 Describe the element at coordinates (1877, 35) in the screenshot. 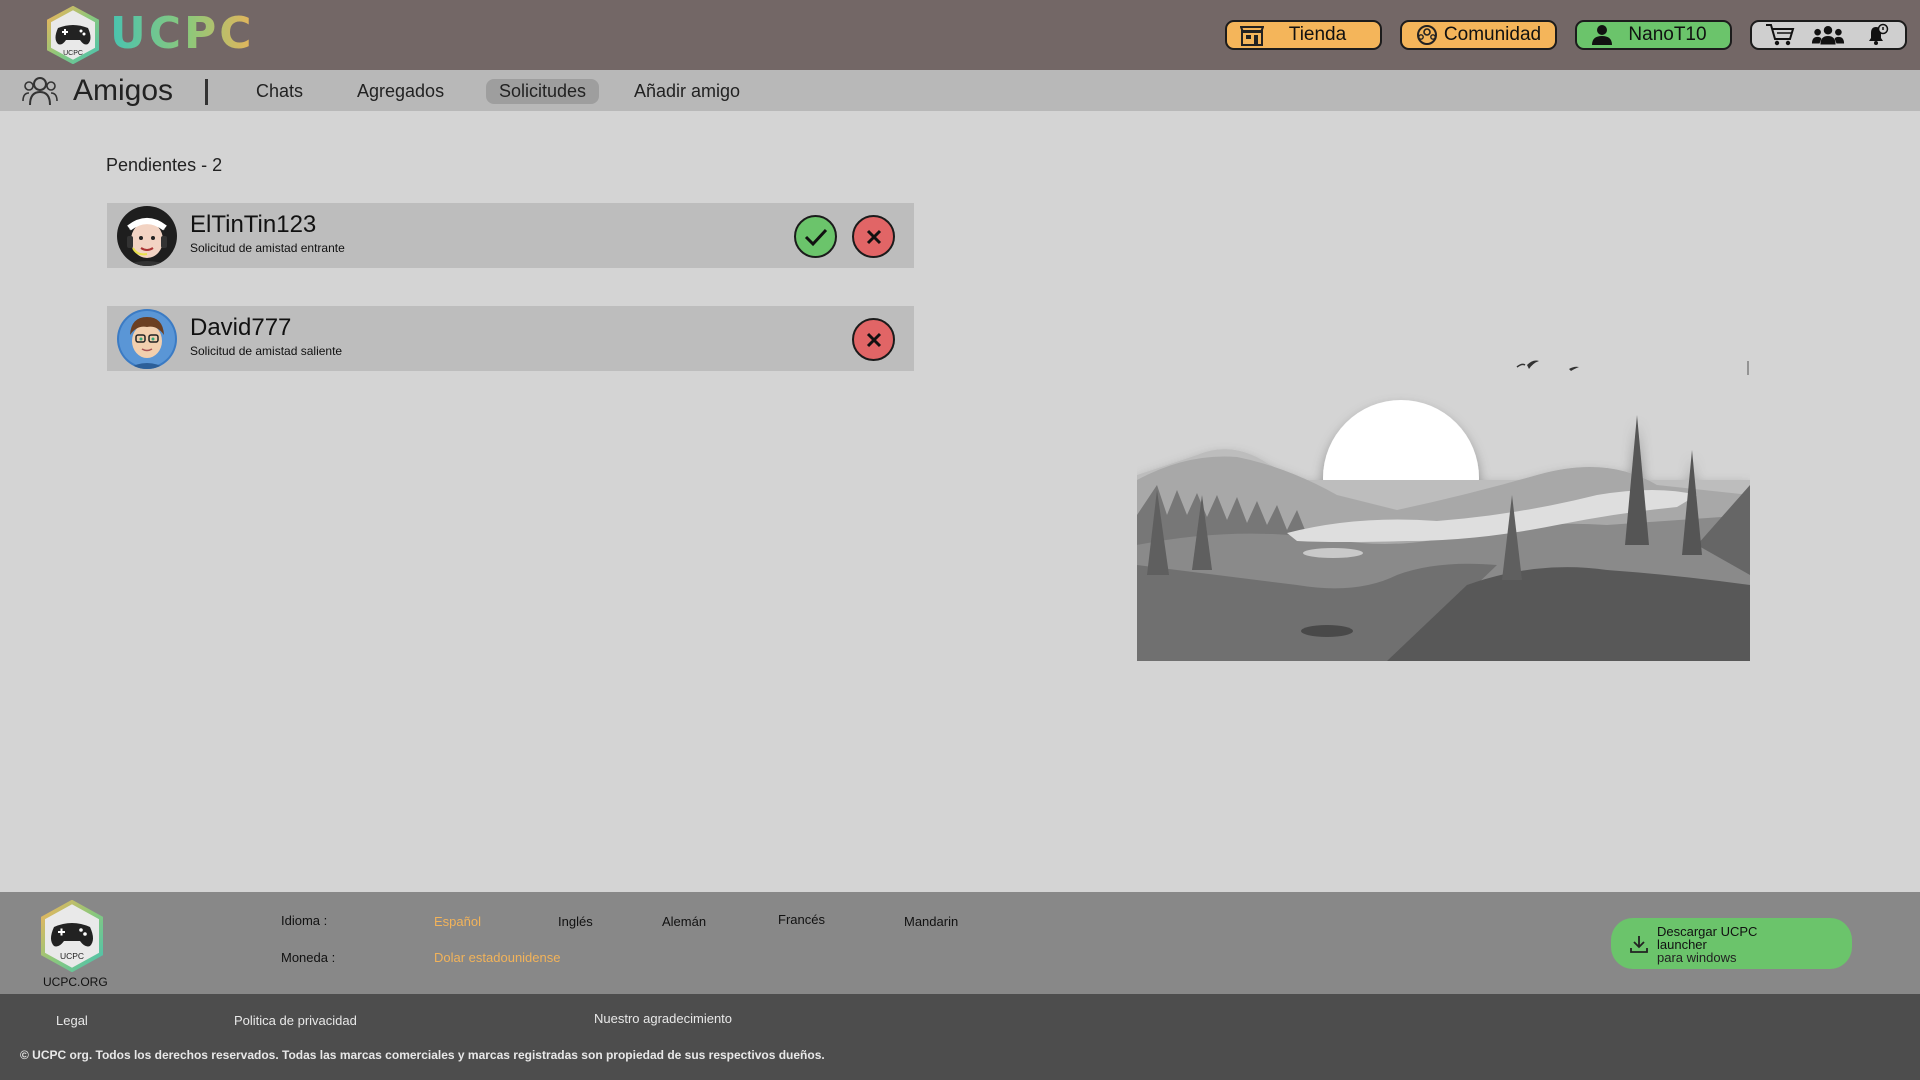

I see `notifications-icon` at that location.